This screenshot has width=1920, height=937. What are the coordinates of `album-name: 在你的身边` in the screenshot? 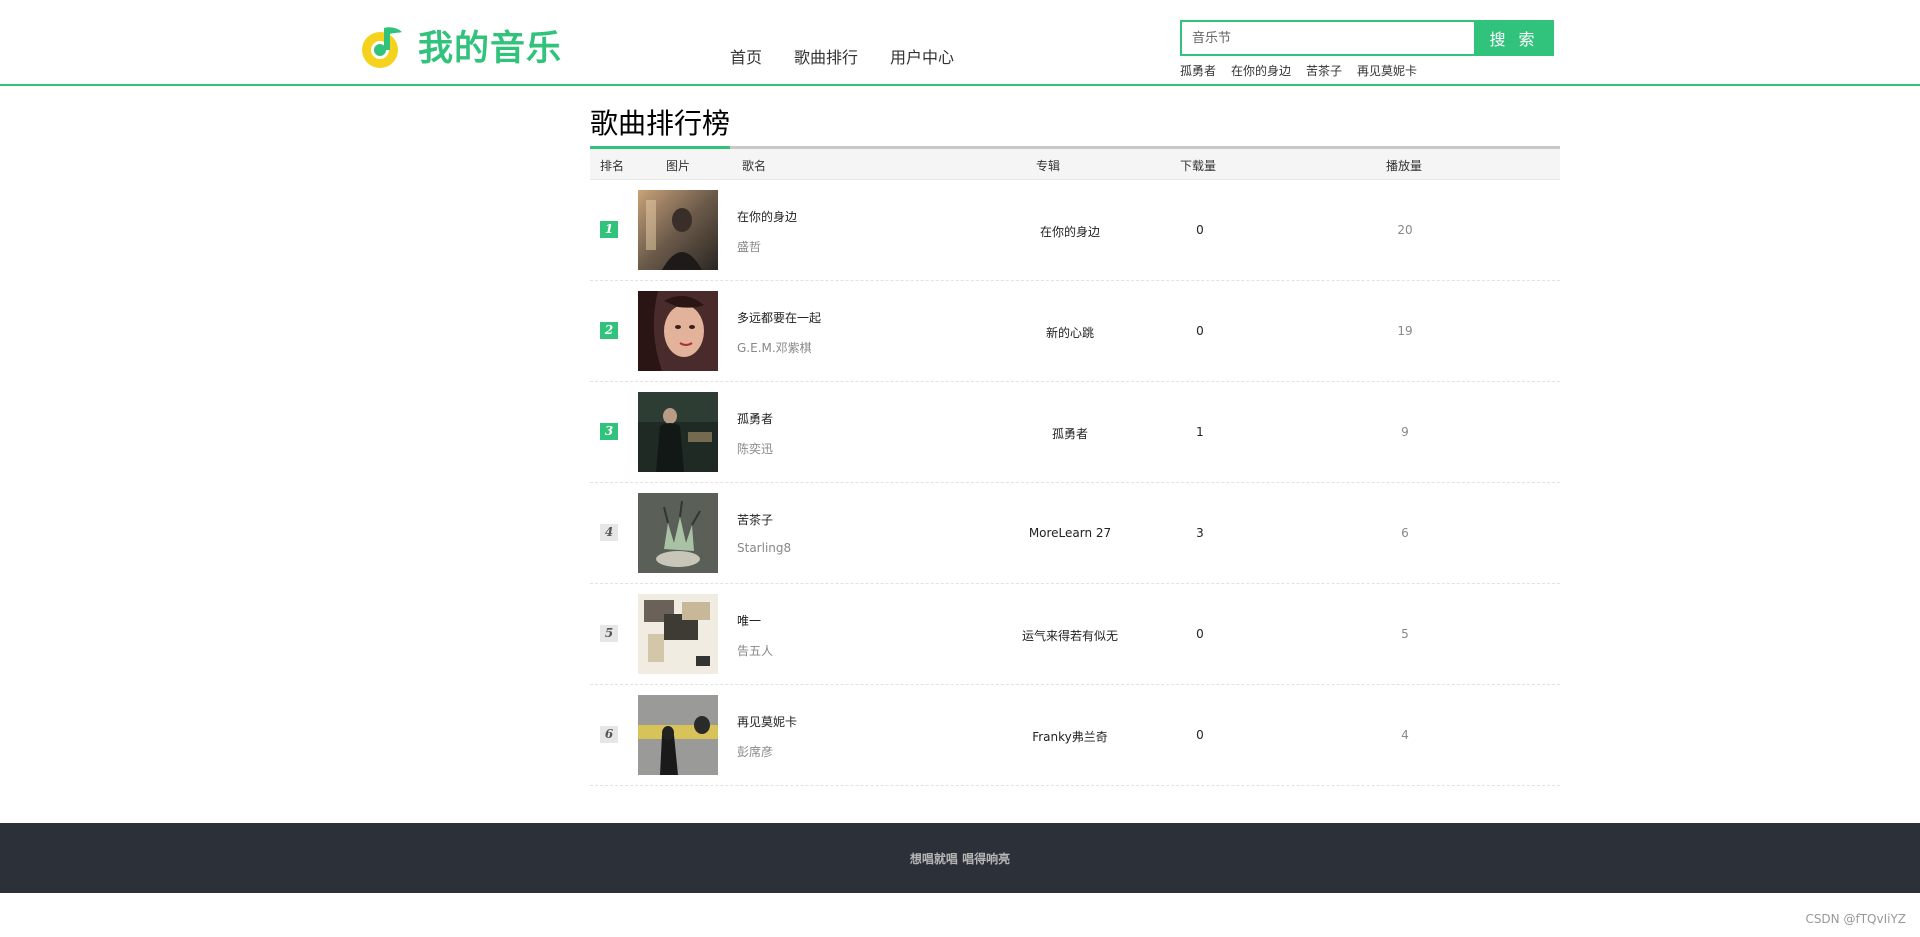 It's located at (1070, 231).